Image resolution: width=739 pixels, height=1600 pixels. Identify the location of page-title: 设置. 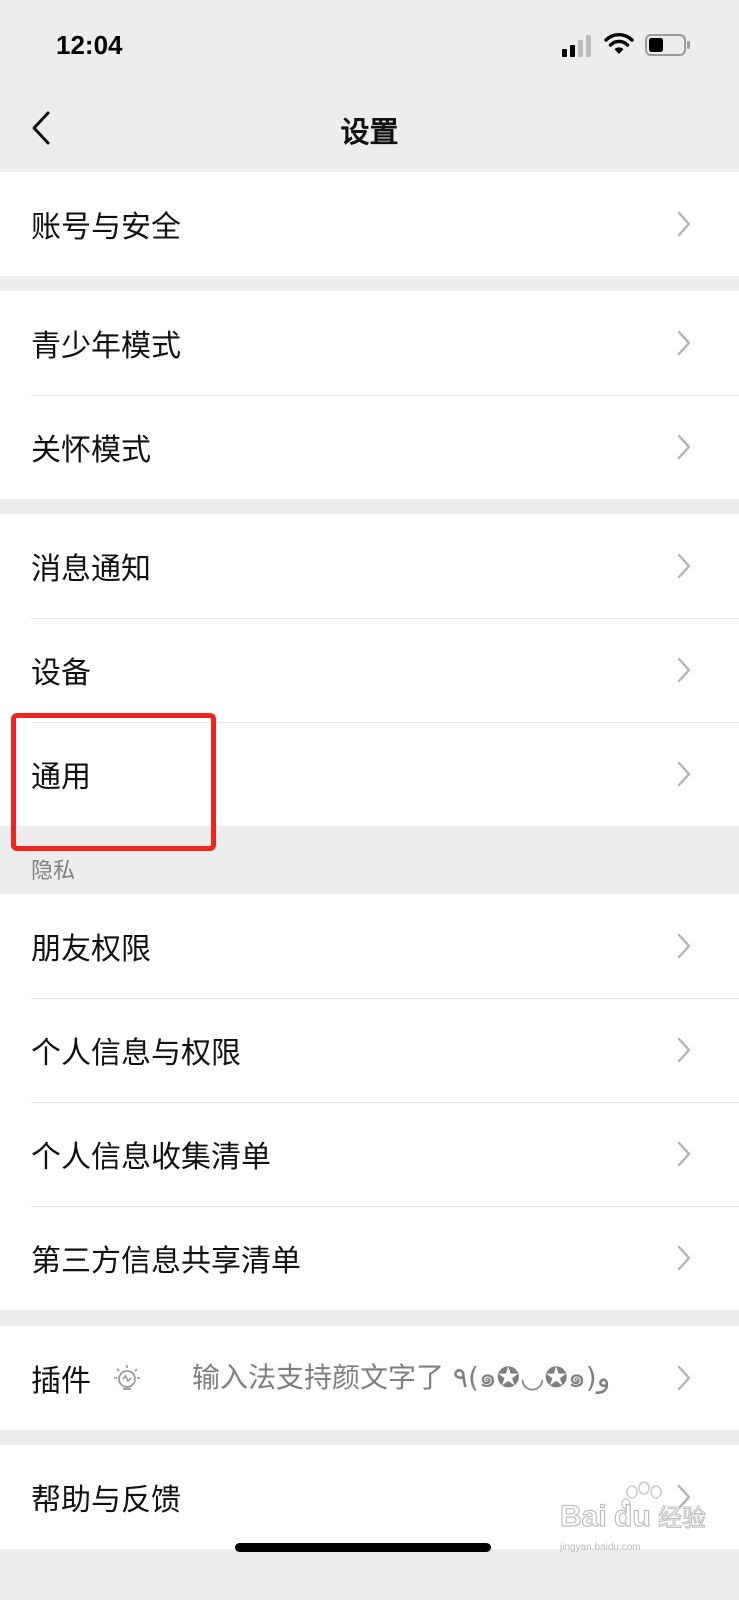
(369, 132).